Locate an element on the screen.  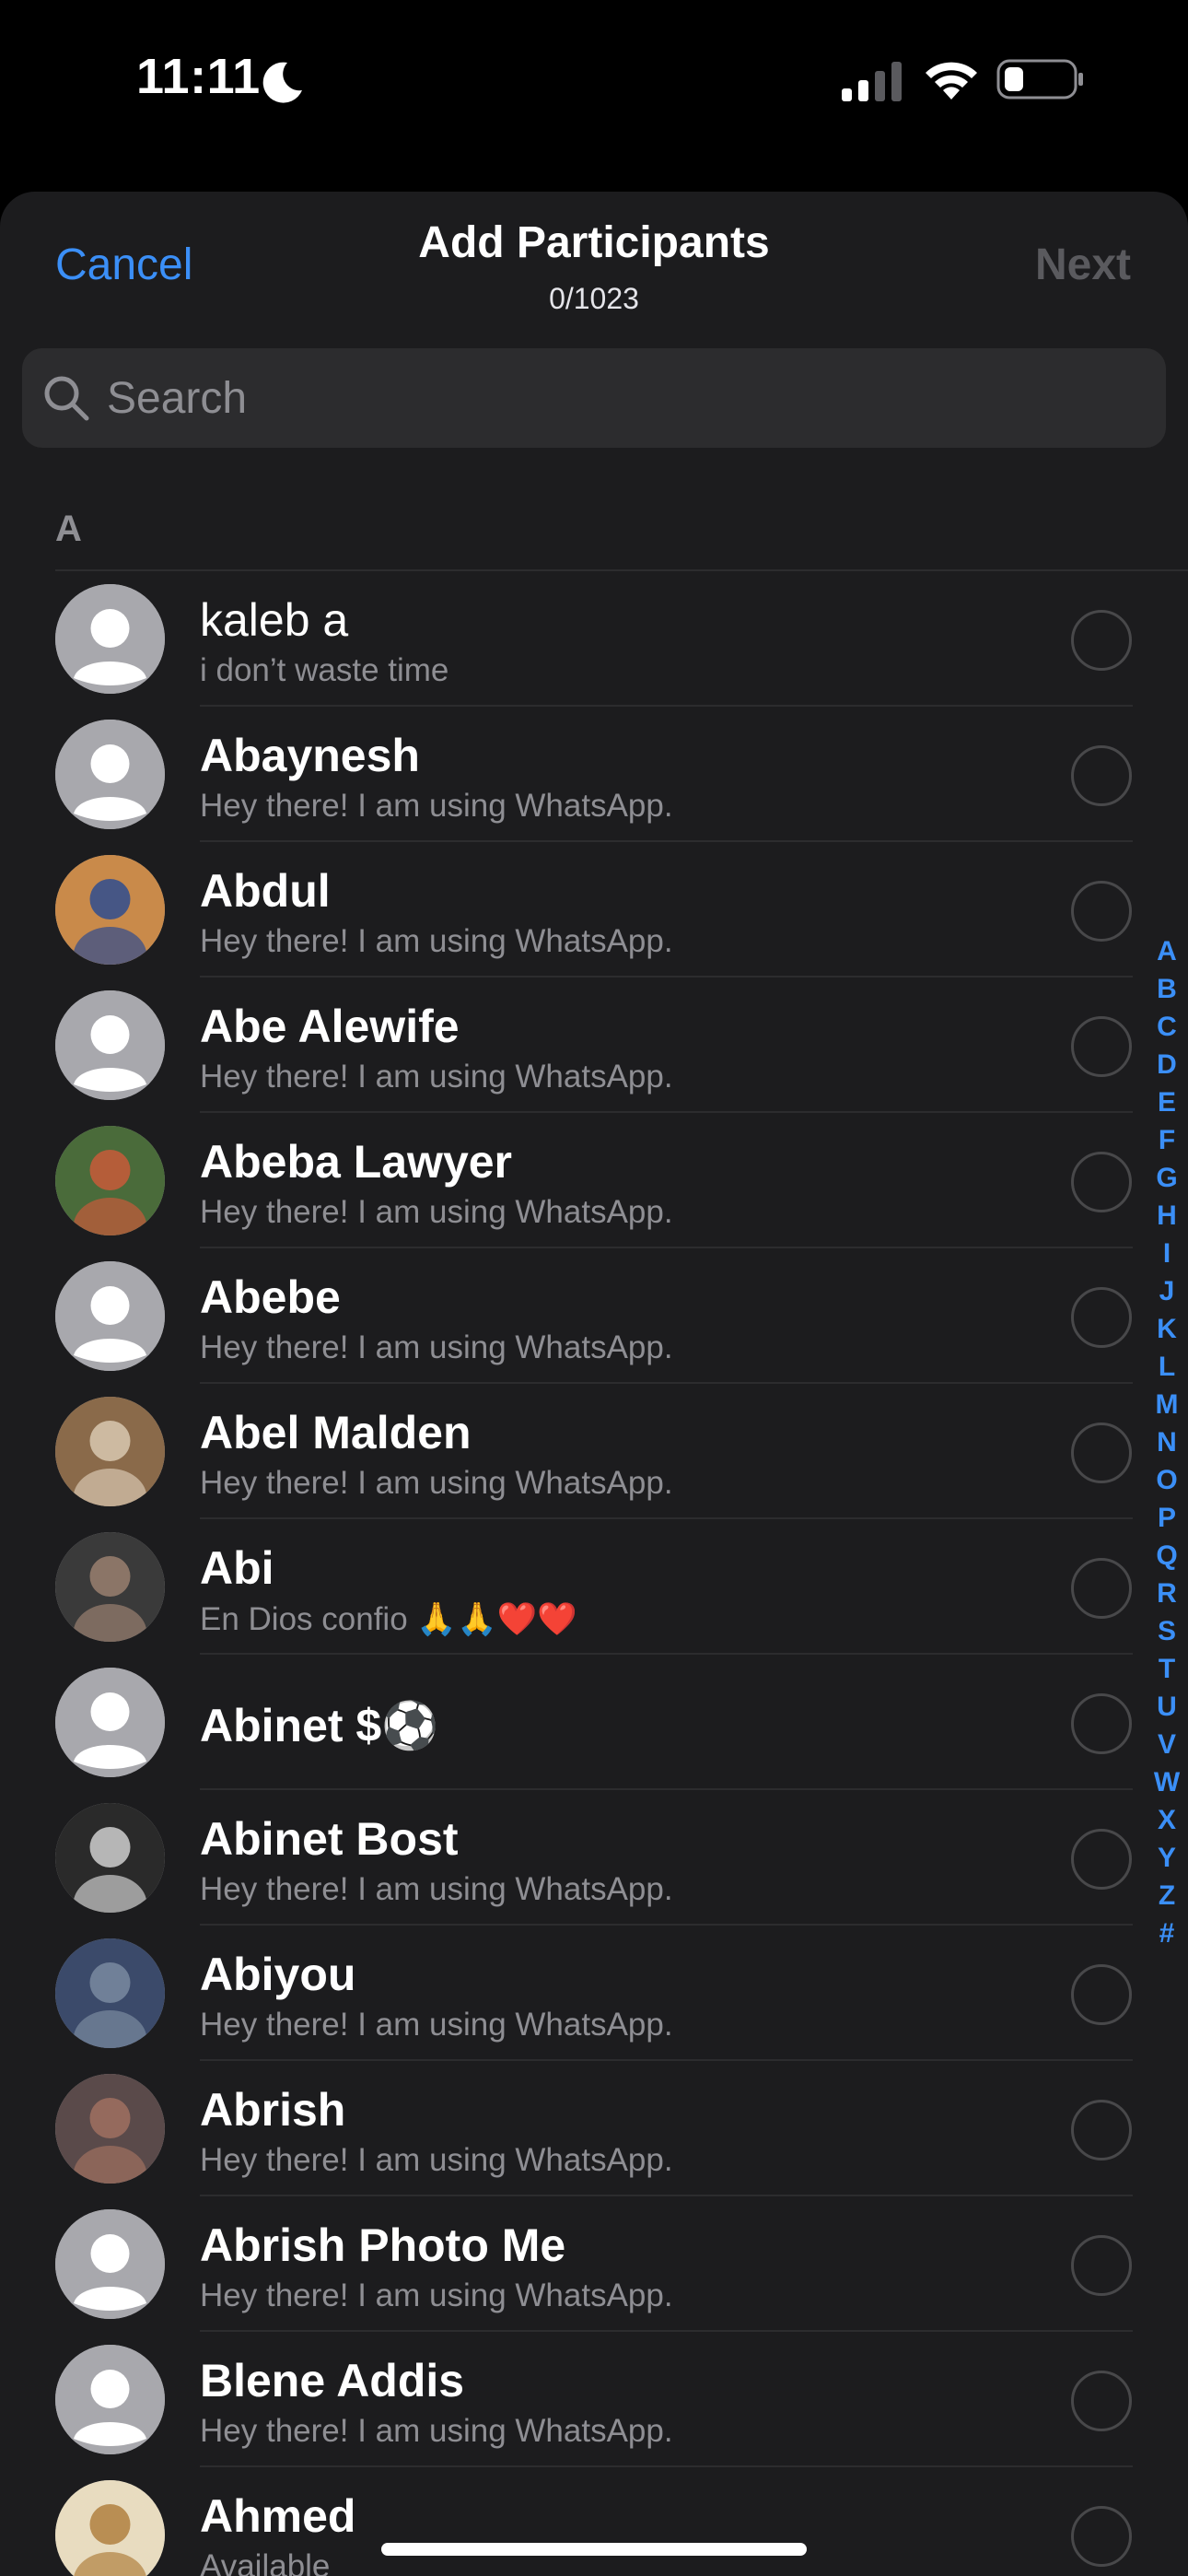
index-letter: H is located at coordinates (1166, 1216).